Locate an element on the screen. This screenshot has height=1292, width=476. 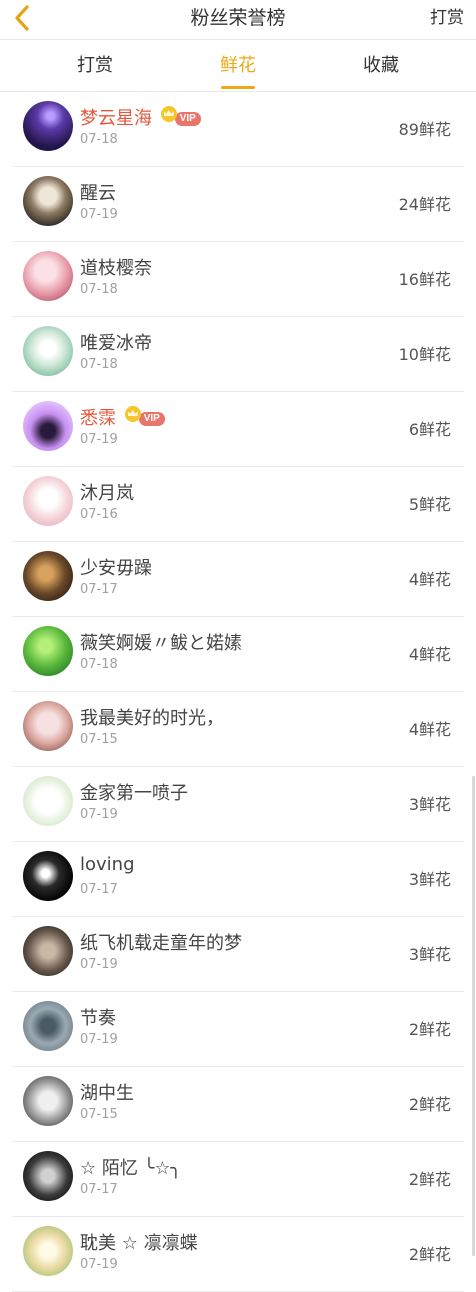
user-name: loving is located at coordinates (107, 864).